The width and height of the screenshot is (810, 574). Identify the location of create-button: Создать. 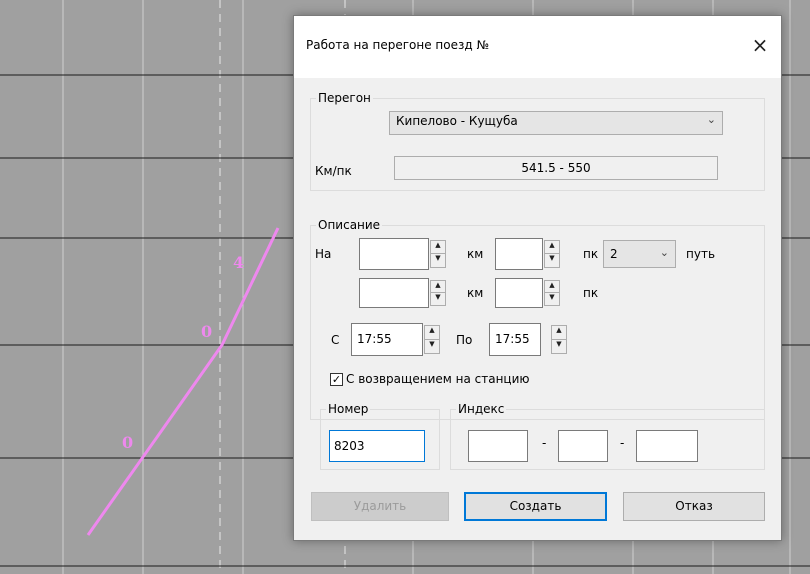
(535, 506).